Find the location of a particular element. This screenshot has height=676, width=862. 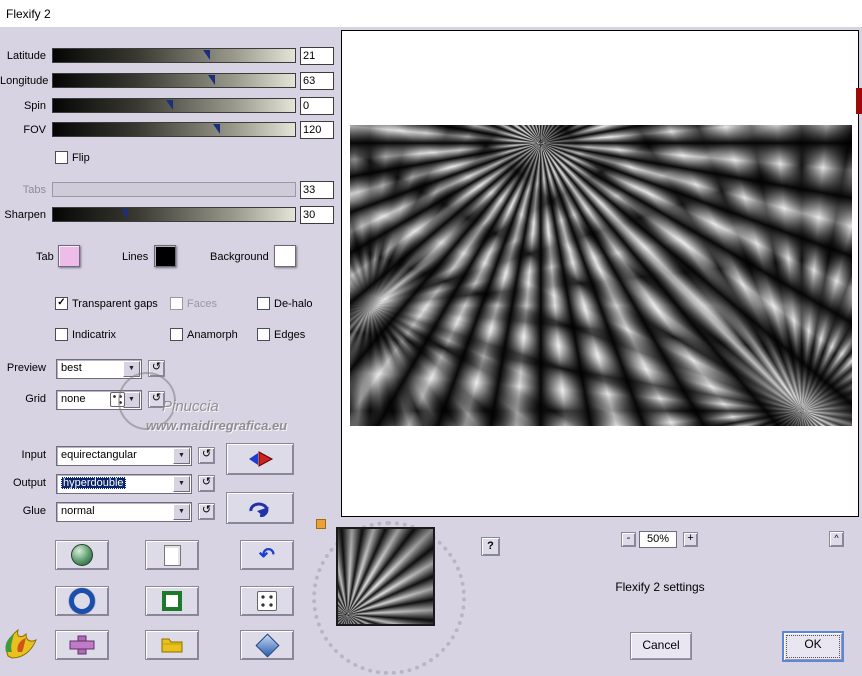

spin-slider-thumb is located at coordinates (169, 105).